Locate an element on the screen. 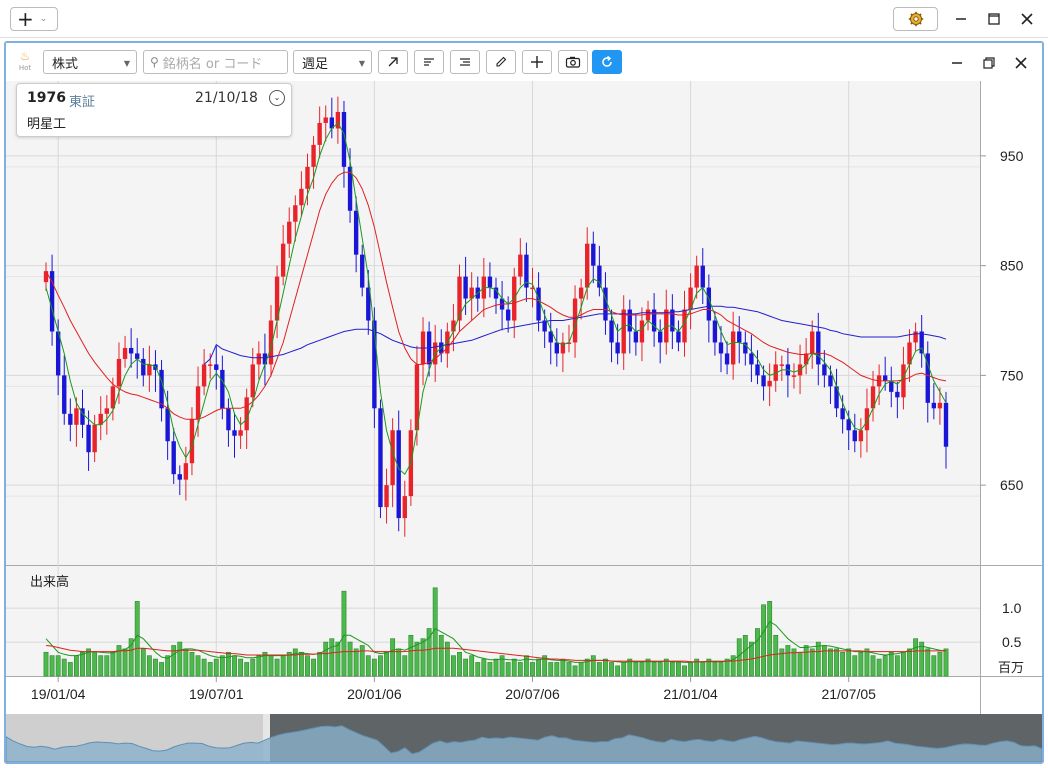 This screenshot has width=1048, height=768. info-date: 21/10/18 is located at coordinates (226, 98).